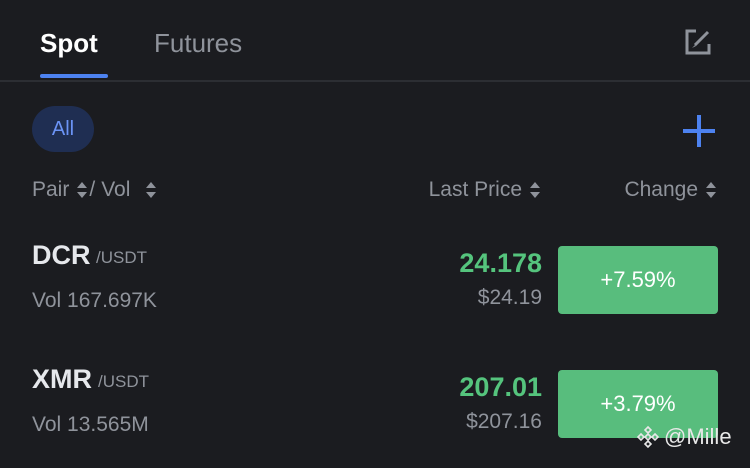 This screenshot has width=750, height=468. I want to click on change-badge: +7.59%, so click(638, 280).